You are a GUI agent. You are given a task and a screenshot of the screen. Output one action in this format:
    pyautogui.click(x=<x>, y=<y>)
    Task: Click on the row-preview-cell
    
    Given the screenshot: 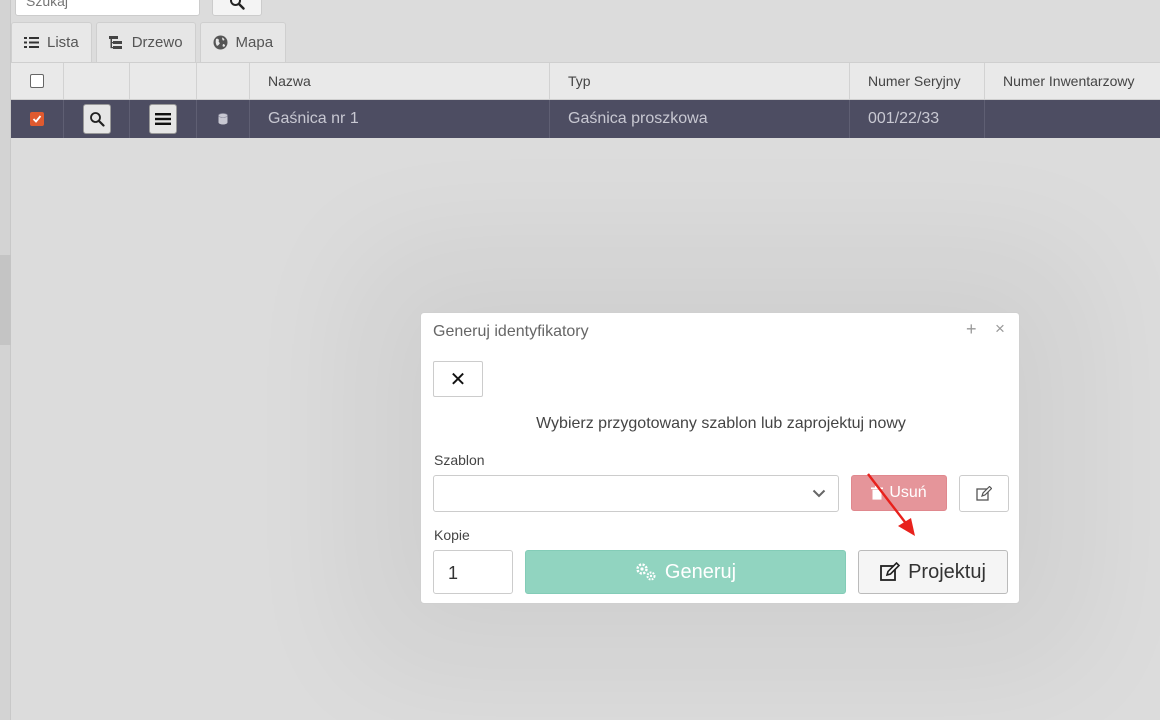 What is the action you would take?
    pyautogui.click(x=97, y=119)
    